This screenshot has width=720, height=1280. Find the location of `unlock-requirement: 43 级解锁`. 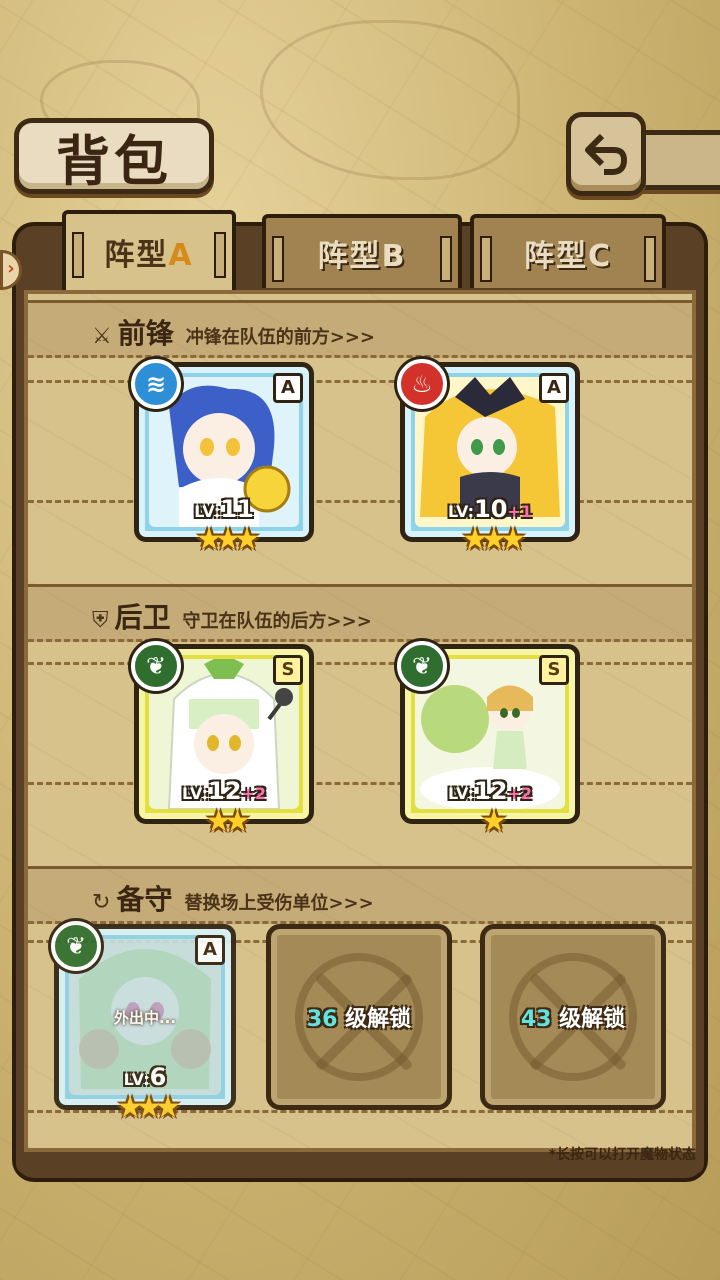

unlock-requirement: 43 级解锁 is located at coordinates (573, 1017).